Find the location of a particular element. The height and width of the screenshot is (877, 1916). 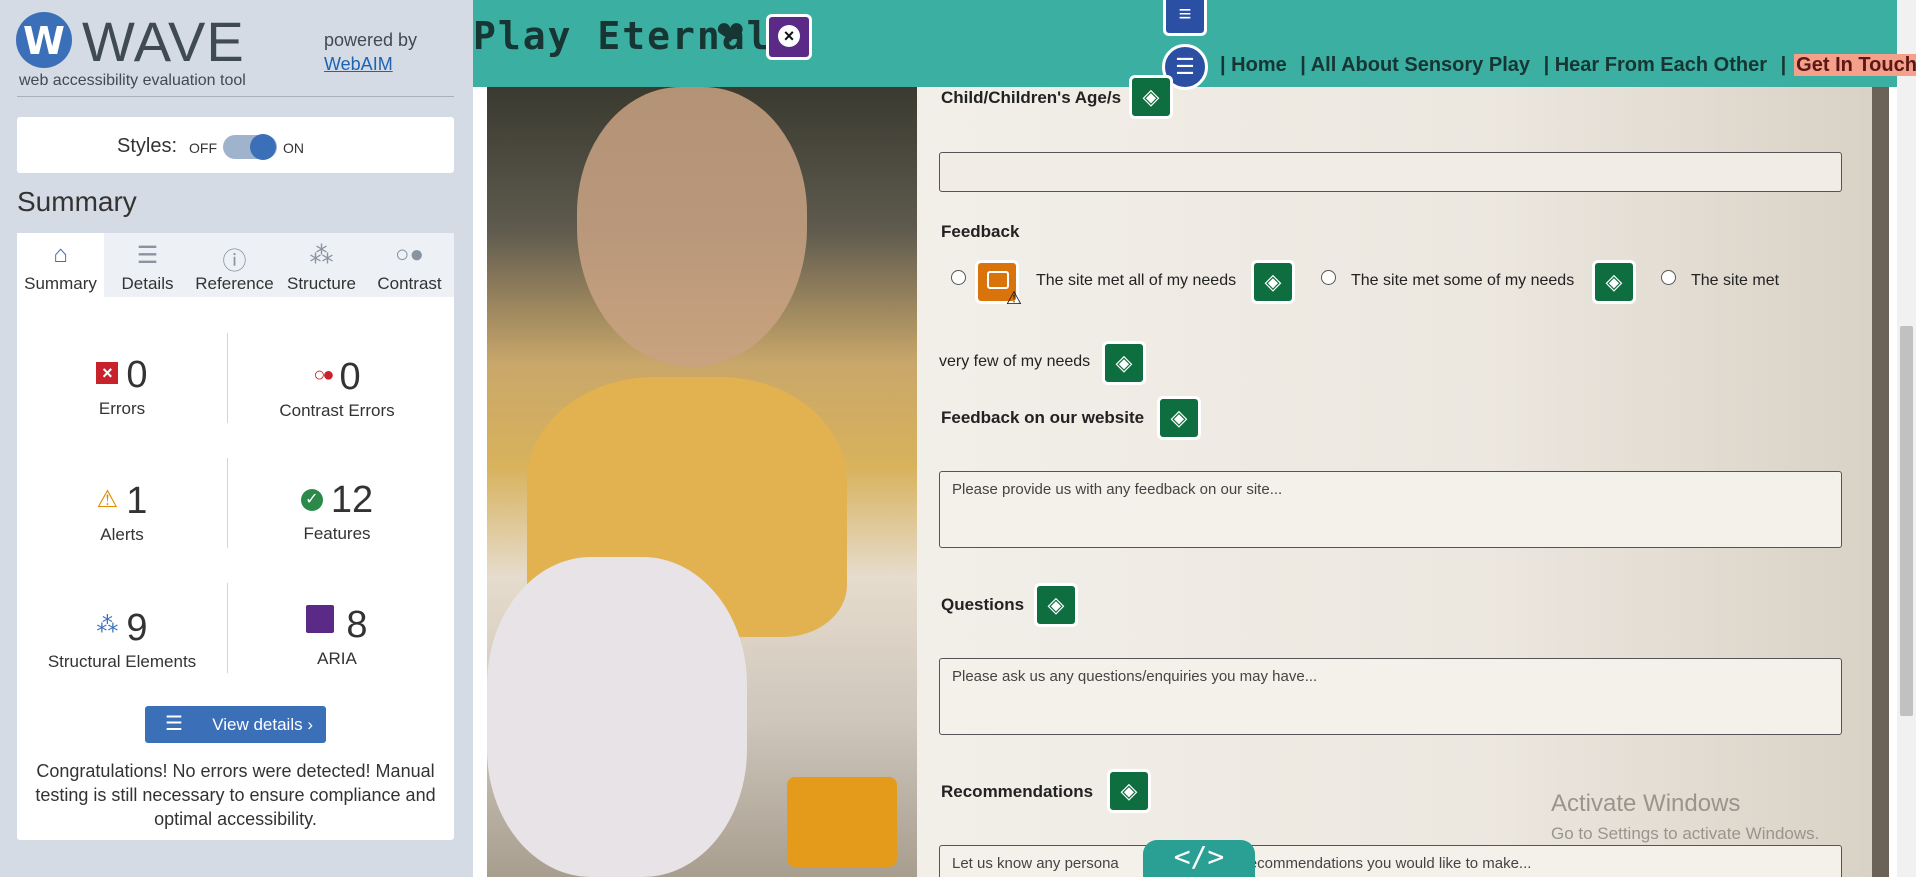

tab-summary-label: Summary is located at coordinates (60, 283).